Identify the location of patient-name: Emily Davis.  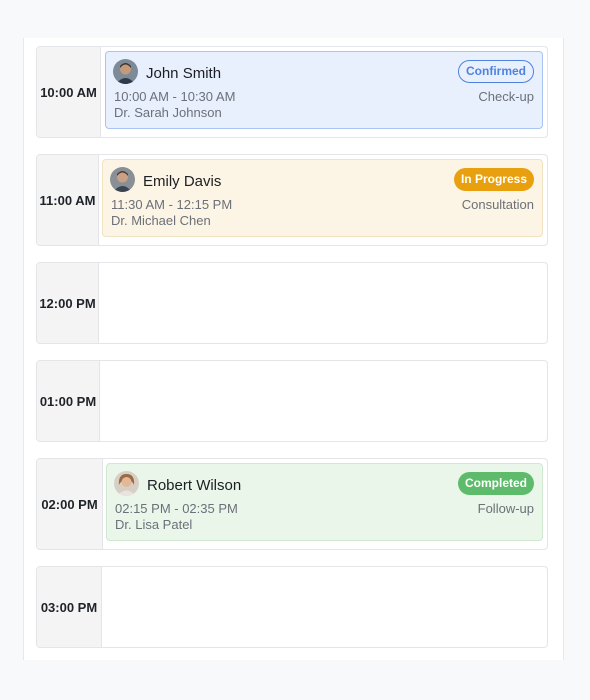
(182, 181).